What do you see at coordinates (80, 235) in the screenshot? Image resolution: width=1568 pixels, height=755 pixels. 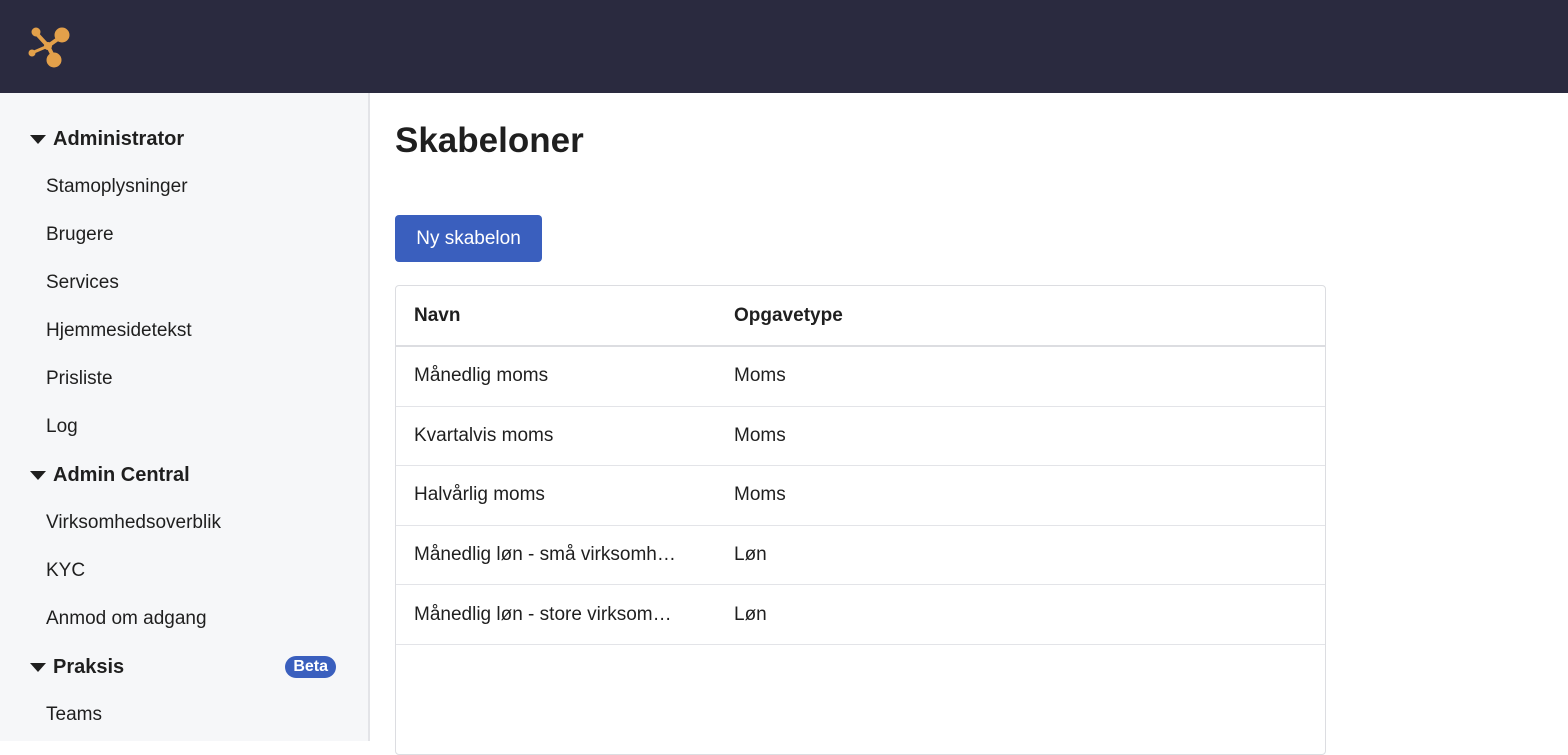 I see `sidebar-item-brugere: Brugere` at bounding box center [80, 235].